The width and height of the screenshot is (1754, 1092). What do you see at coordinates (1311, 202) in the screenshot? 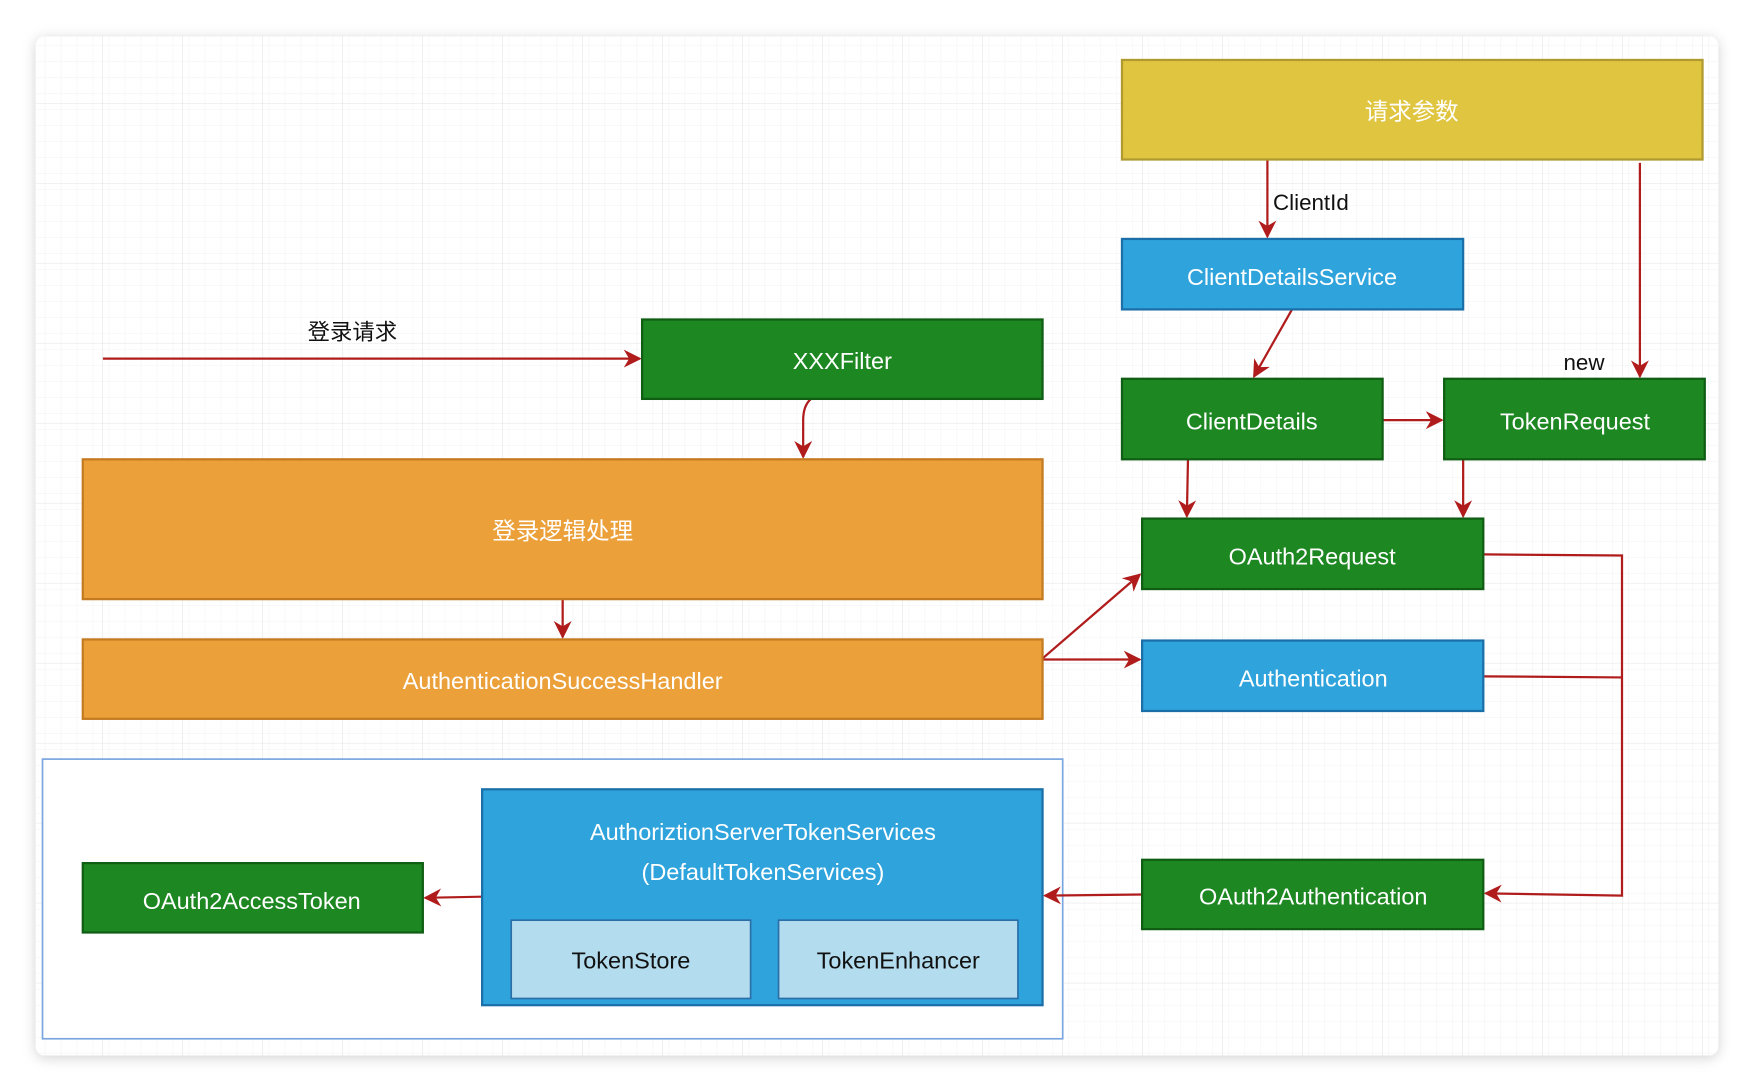
I see `edge-label-client-id: ClientId` at bounding box center [1311, 202].